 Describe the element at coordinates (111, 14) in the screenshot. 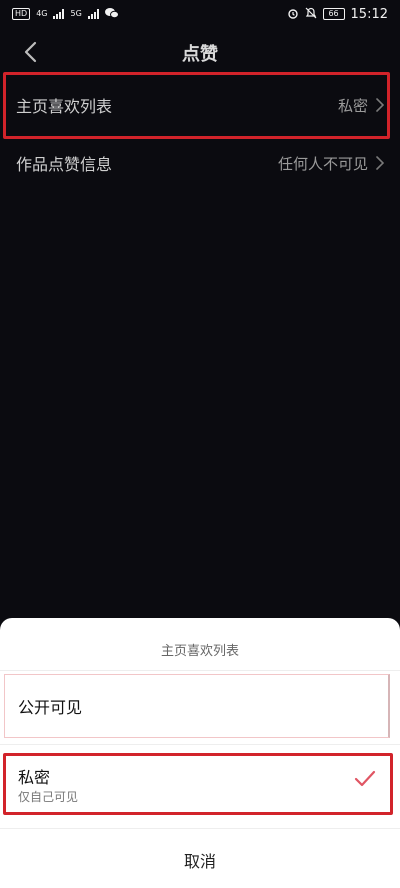

I see `wechat-icon` at that location.